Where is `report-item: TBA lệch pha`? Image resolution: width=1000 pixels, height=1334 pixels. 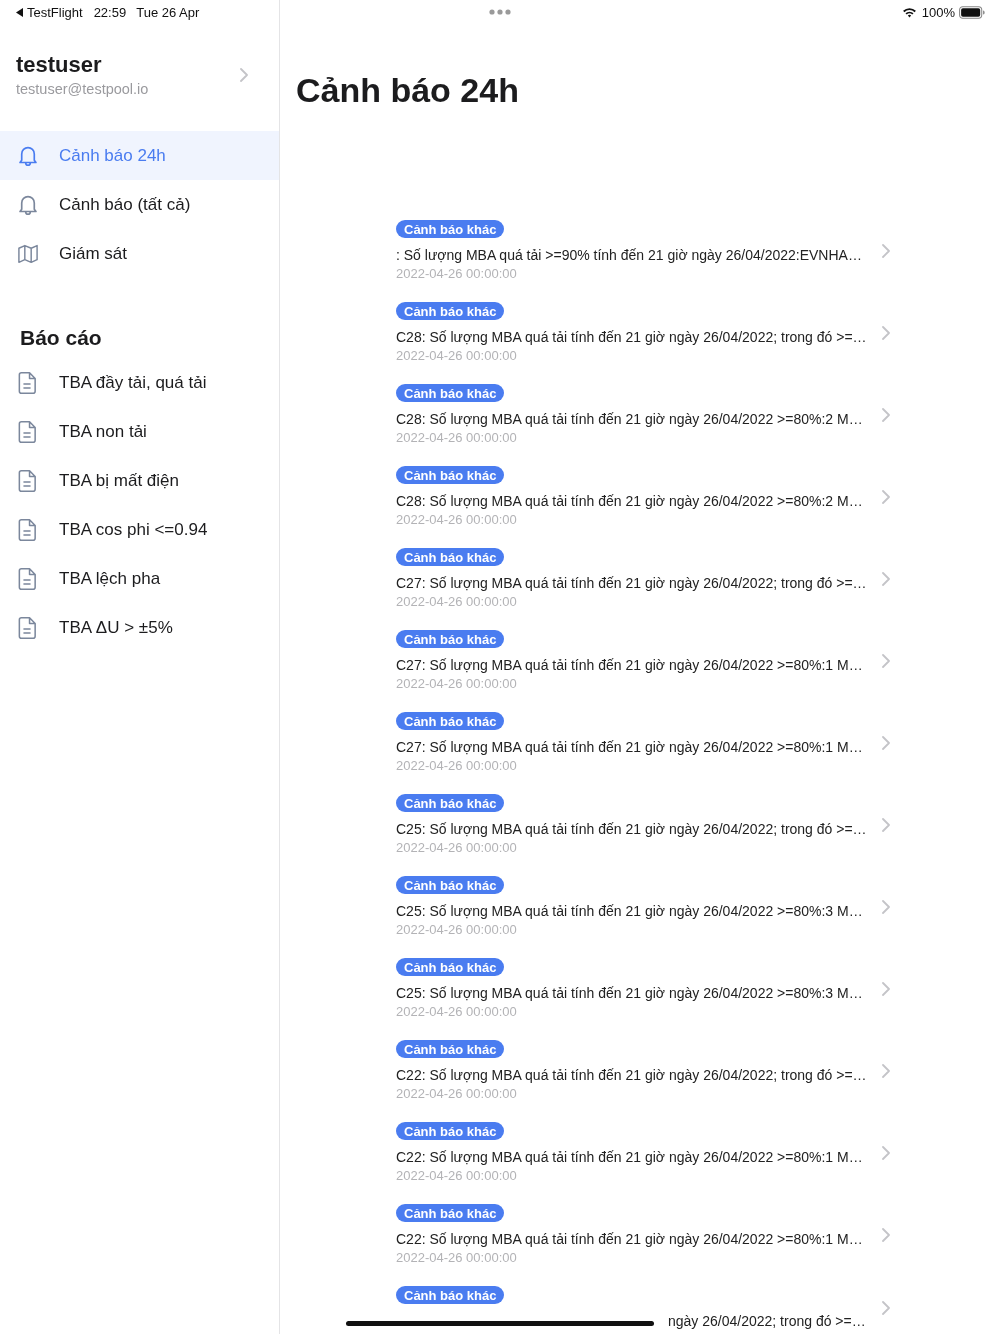
report-item: TBA lệch pha is located at coordinates (139, 578).